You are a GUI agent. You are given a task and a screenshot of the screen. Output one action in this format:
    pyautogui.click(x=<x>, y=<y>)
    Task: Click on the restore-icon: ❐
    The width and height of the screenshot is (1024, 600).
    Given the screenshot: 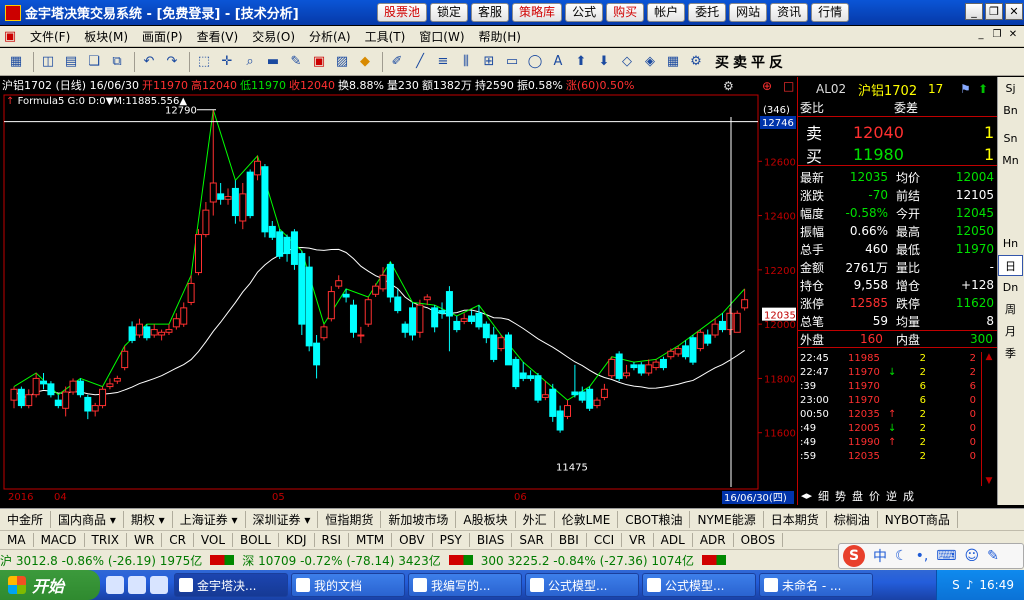 What is the action you would take?
    pyautogui.click(x=994, y=11)
    